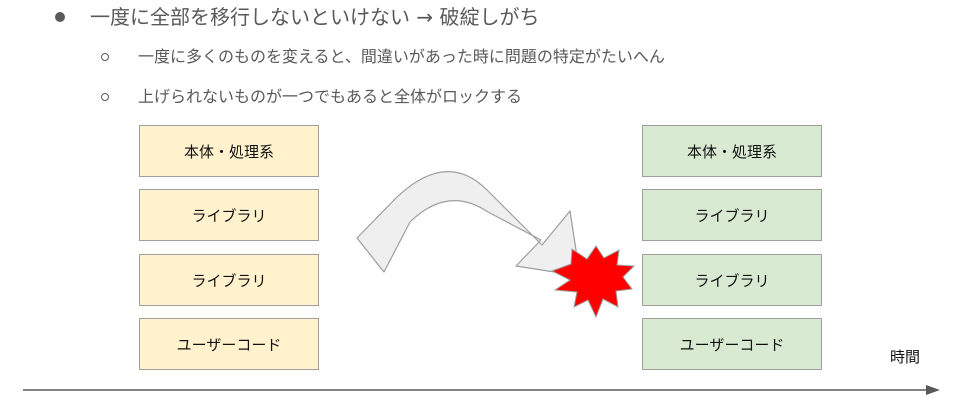  I want to click on timeline-label: 時間, so click(905, 357).